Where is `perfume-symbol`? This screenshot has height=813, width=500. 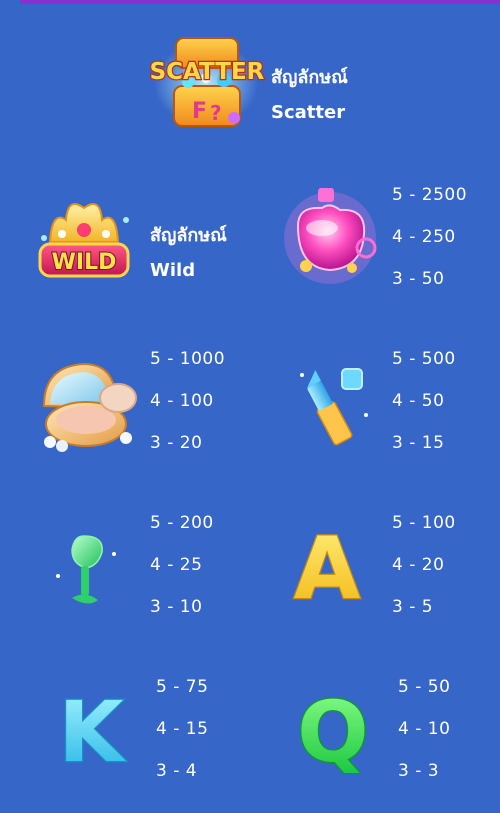
perfume-symbol is located at coordinates (330, 233).